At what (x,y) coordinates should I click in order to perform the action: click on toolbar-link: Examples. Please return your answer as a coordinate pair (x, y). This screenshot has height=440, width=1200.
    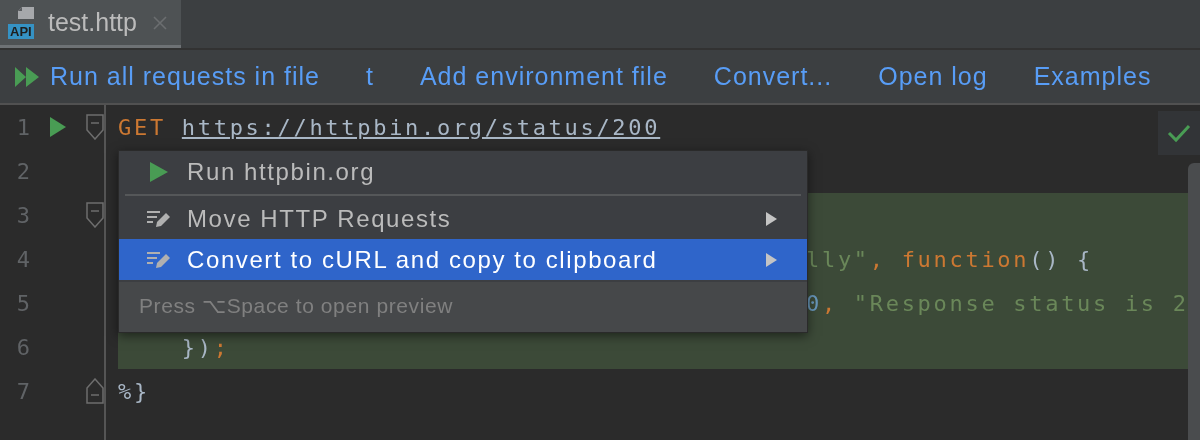
    Looking at the image, I should click on (1092, 76).